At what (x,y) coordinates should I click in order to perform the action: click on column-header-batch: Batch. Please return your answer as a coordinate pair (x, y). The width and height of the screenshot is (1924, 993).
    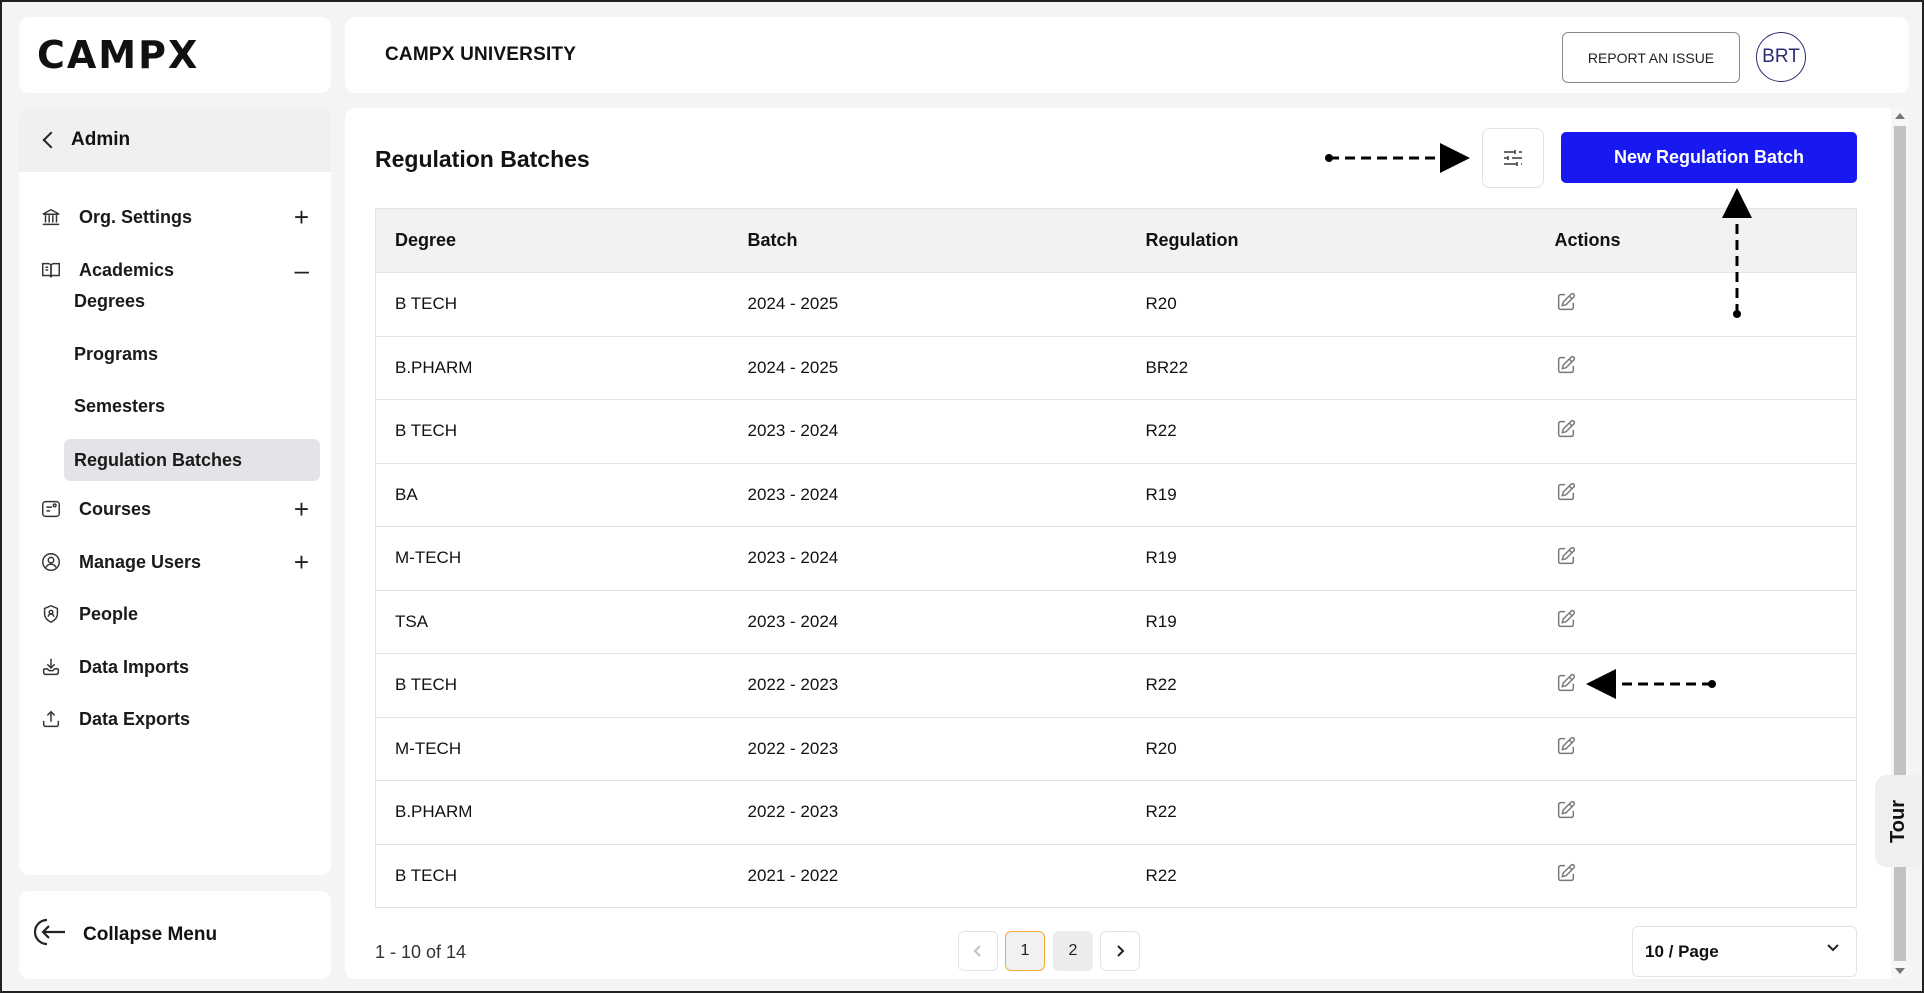
    Looking at the image, I should click on (927, 240).